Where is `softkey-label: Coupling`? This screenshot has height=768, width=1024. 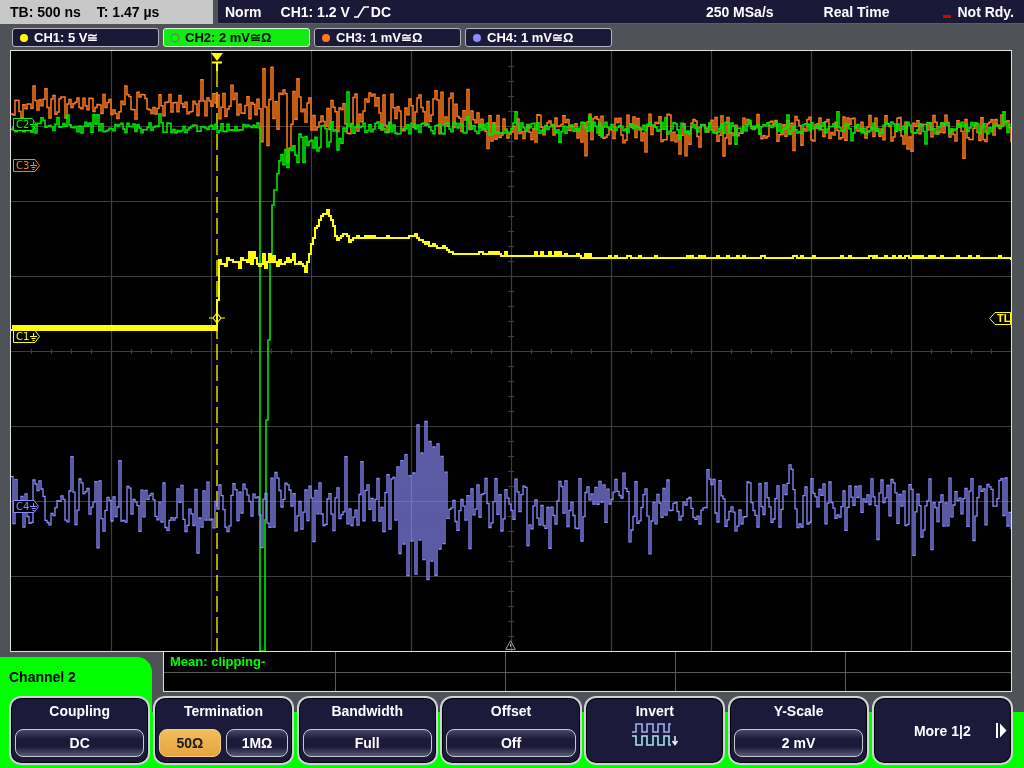
softkey-label: Coupling is located at coordinates (79, 711).